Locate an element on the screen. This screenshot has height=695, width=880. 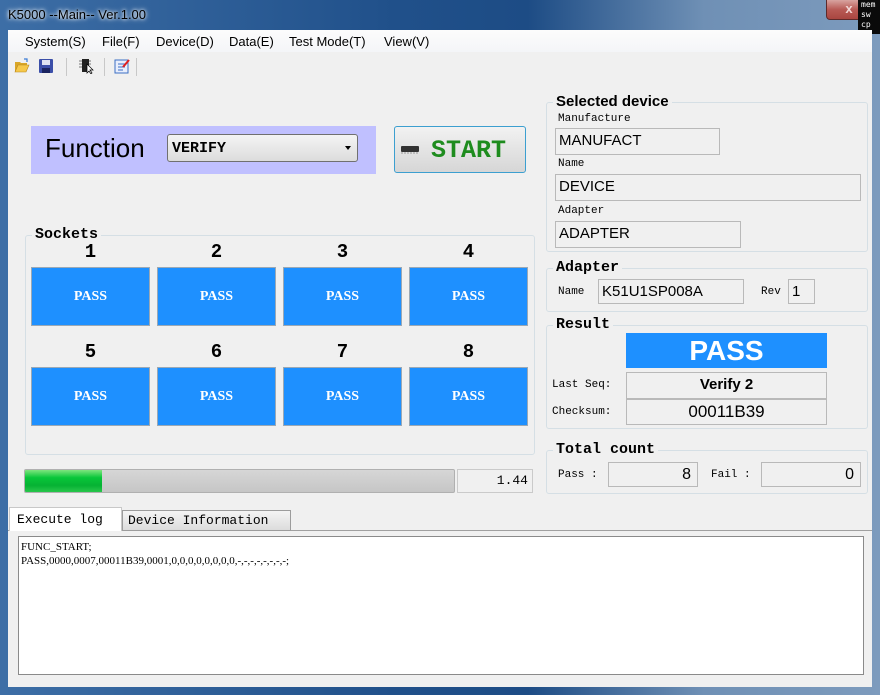
start-button: START is located at coordinates (460, 149).